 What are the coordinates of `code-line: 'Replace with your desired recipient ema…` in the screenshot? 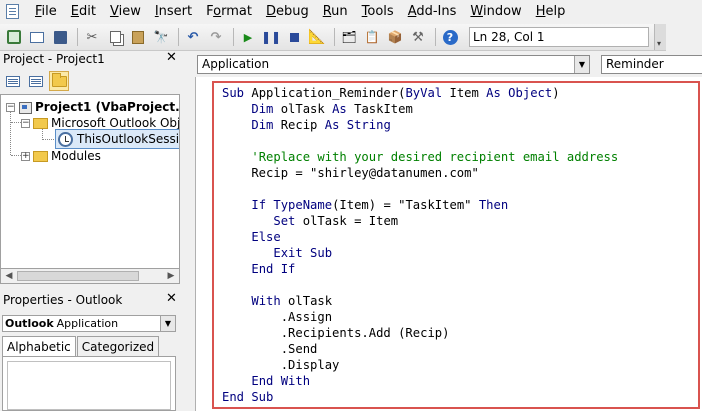 It's located at (420, 157).